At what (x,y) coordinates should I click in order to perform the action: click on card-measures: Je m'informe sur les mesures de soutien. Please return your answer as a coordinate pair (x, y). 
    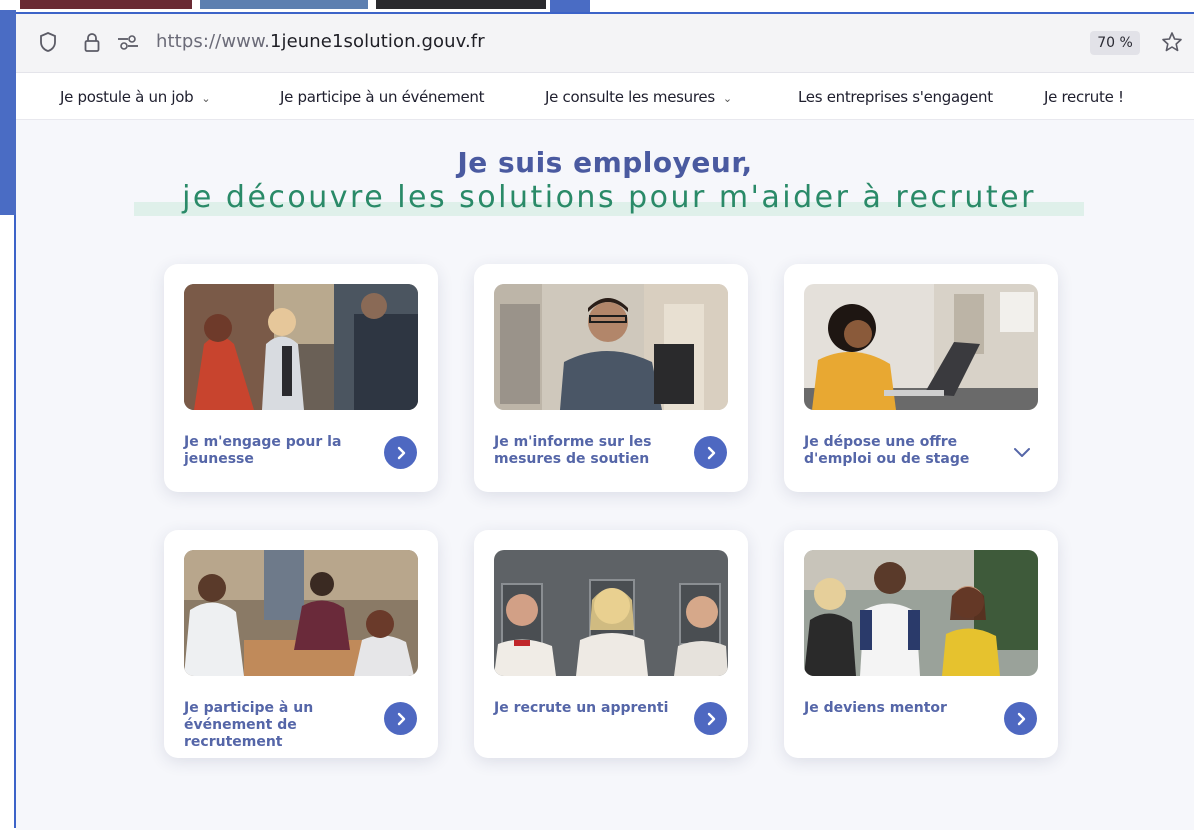
    Looking at the image, I should click on (611, 378).